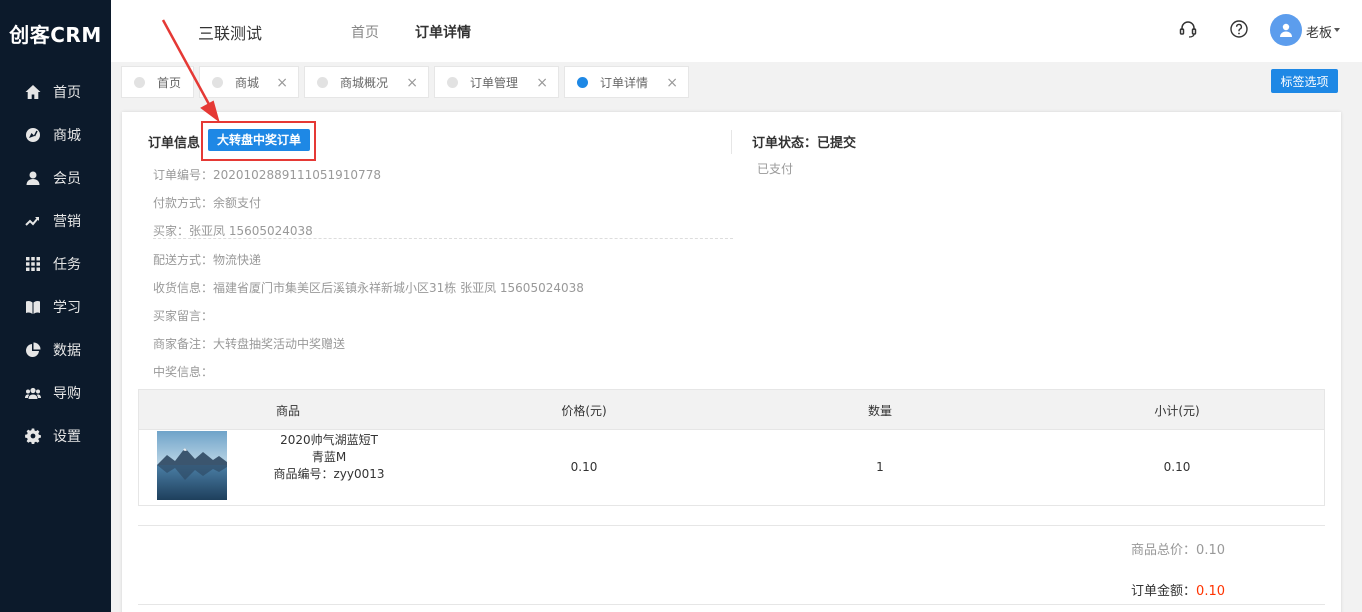  Describe the element at coordinates (1337, 30) in the screenshot. I see `caret-down-icon` at that location.